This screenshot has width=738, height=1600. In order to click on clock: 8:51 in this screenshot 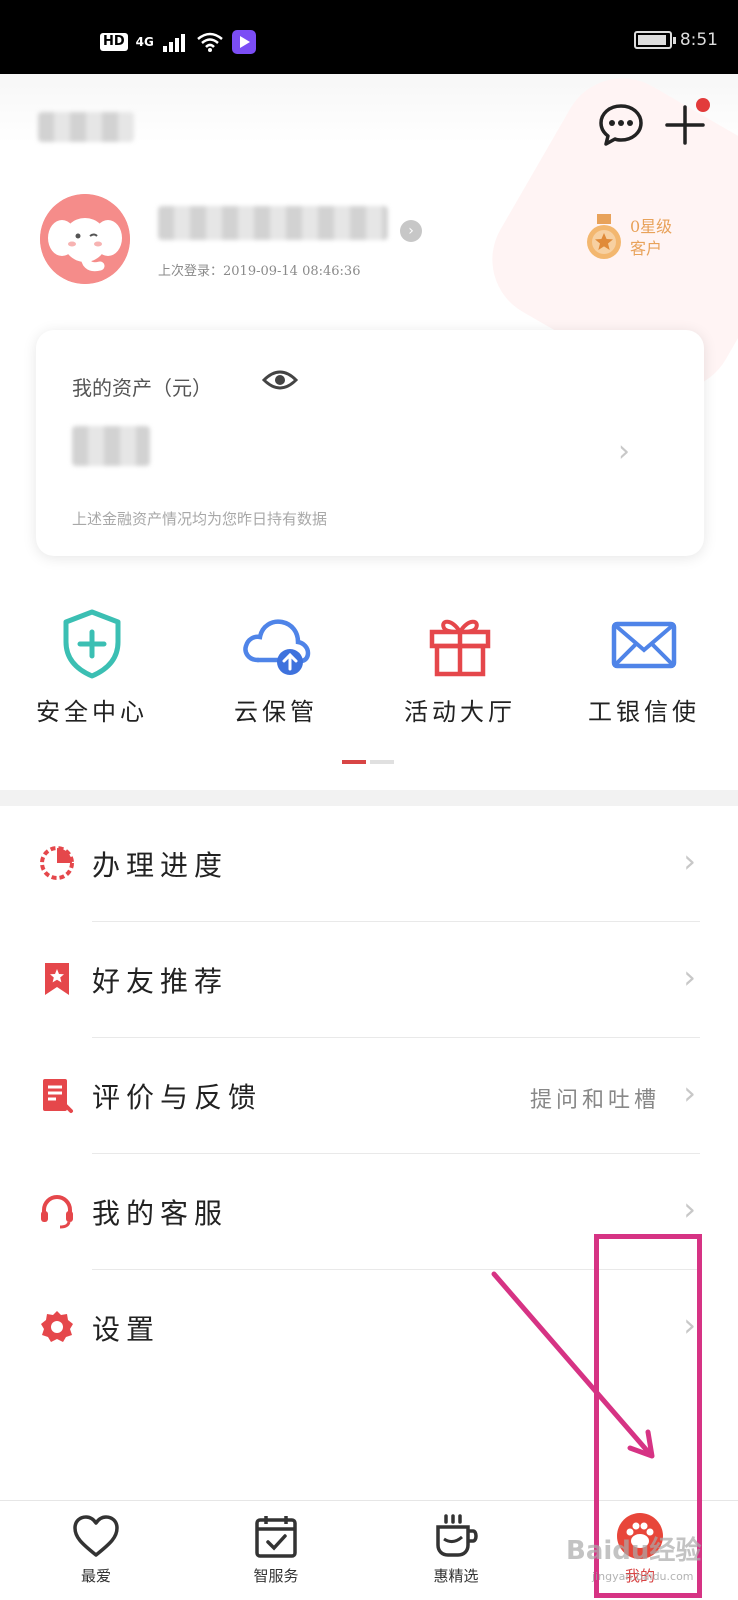, I will do `click(698, 40)`.